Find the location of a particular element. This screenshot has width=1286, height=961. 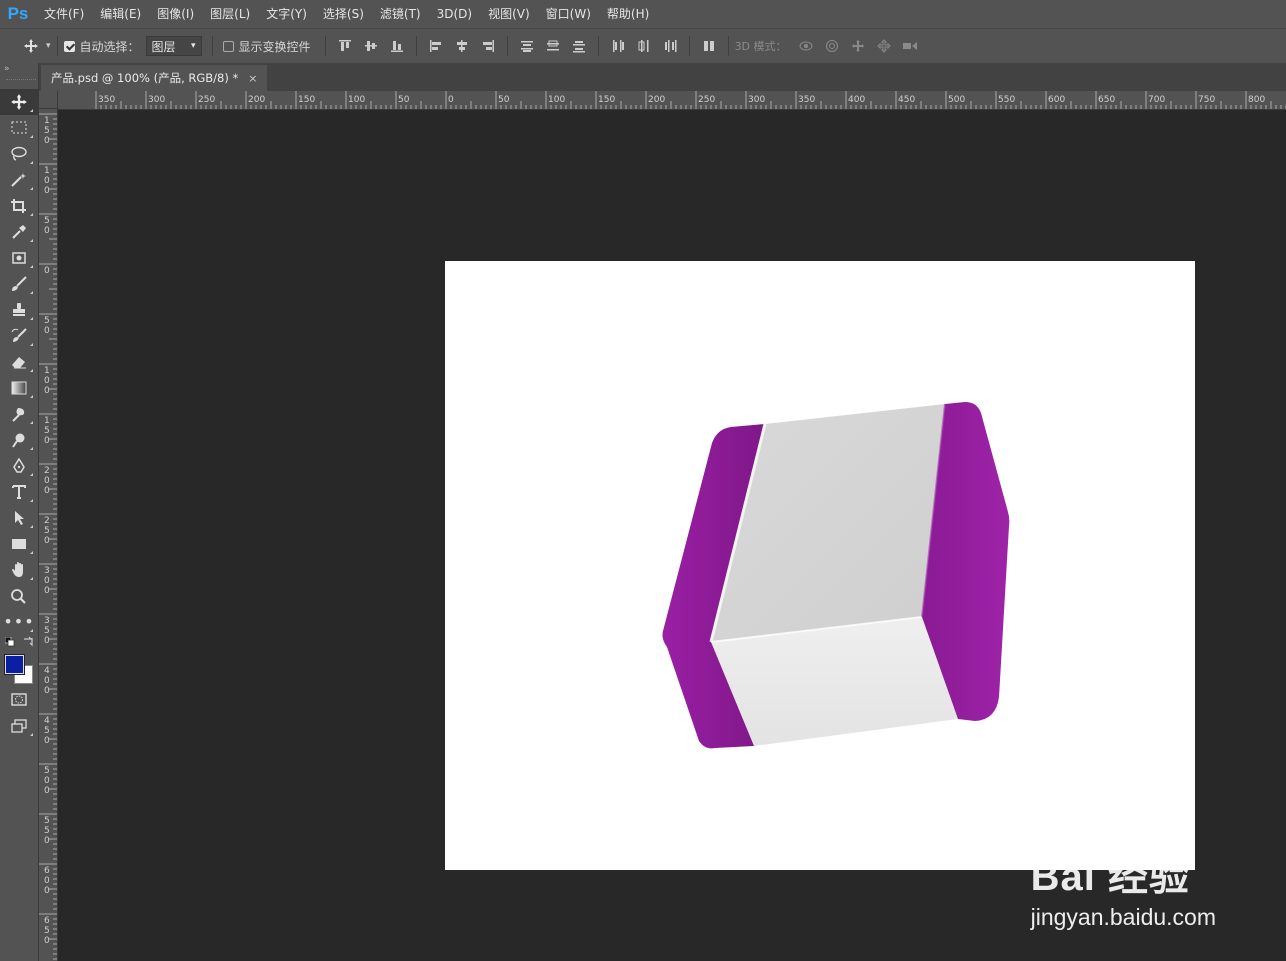

ruler-label: 4 is located at coordinates (47, 721).